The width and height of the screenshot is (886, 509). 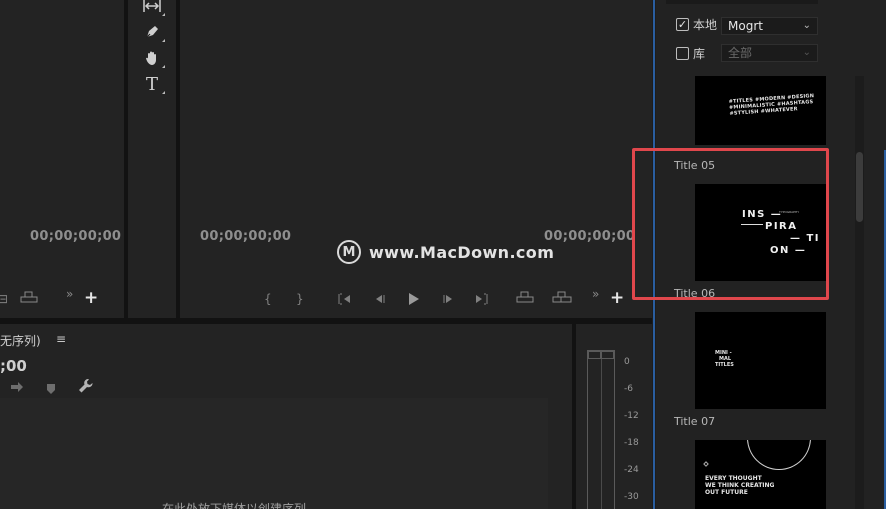 What do you see at coordinates (590, 236) in the screenshot?
I see `program-duration-timecode: 00;00;00;00` at bounding box center [590, 236].